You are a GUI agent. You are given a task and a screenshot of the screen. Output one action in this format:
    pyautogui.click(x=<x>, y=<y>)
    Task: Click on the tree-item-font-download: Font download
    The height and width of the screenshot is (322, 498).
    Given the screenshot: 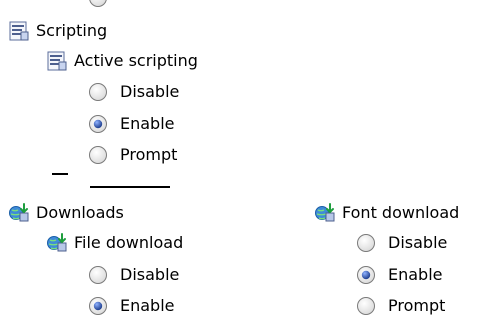 What is the action you would take?
    pyautogui.click(x=386, y=213)
    